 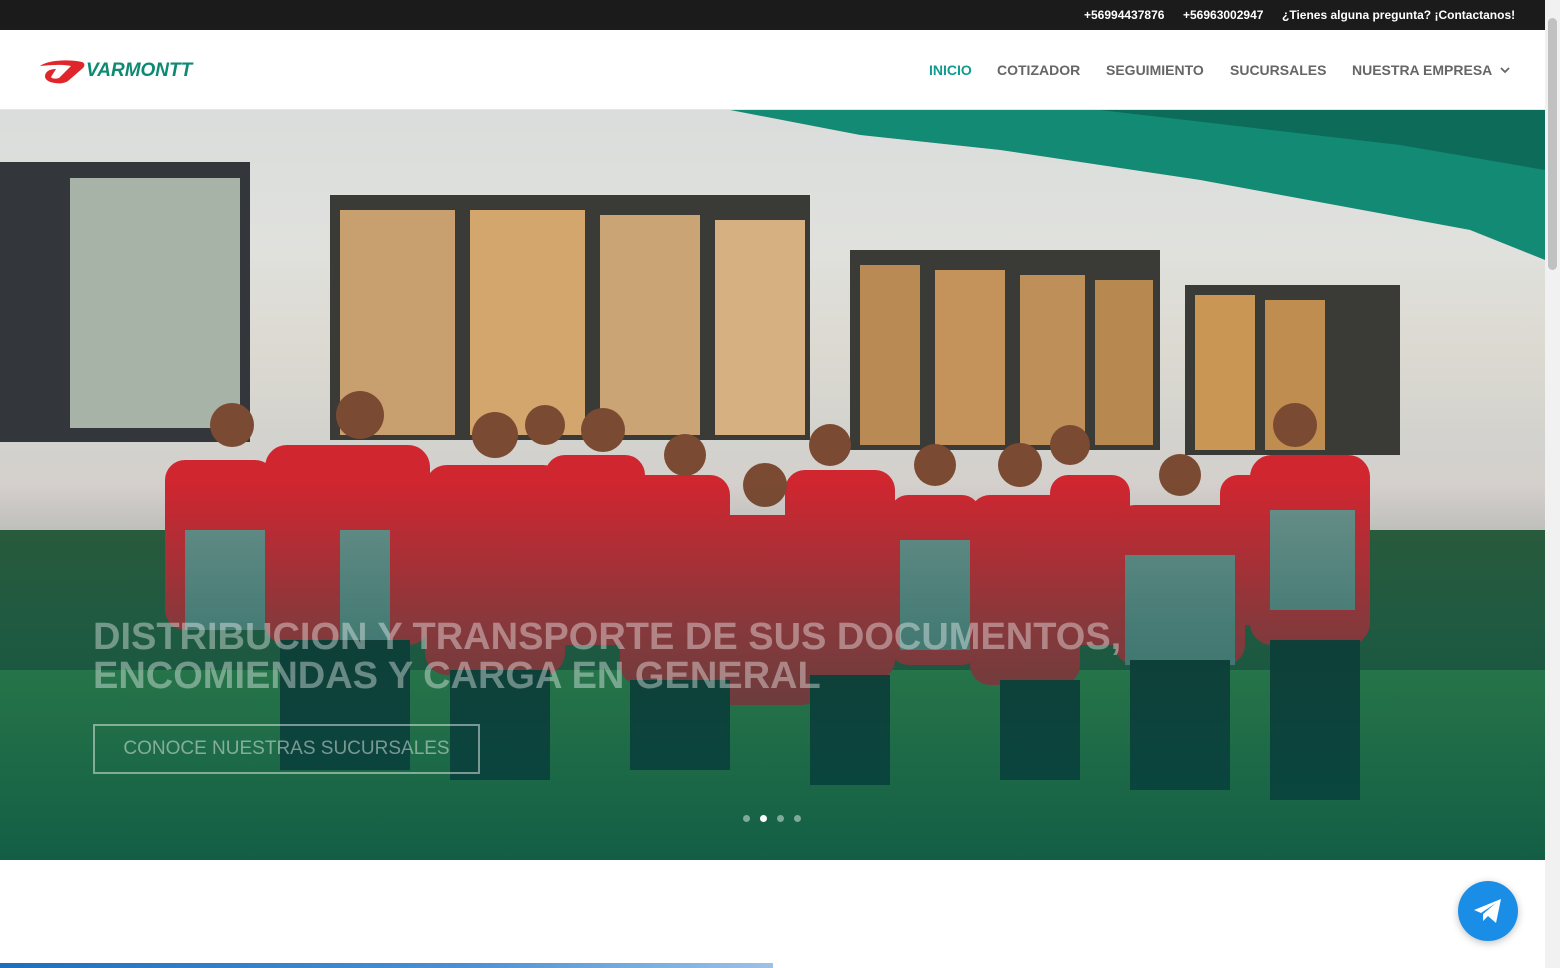 I want to click on contact-link: ¿Tienes alguna pregunta? ¡Contactanos!, so click(x=1398, y=15).